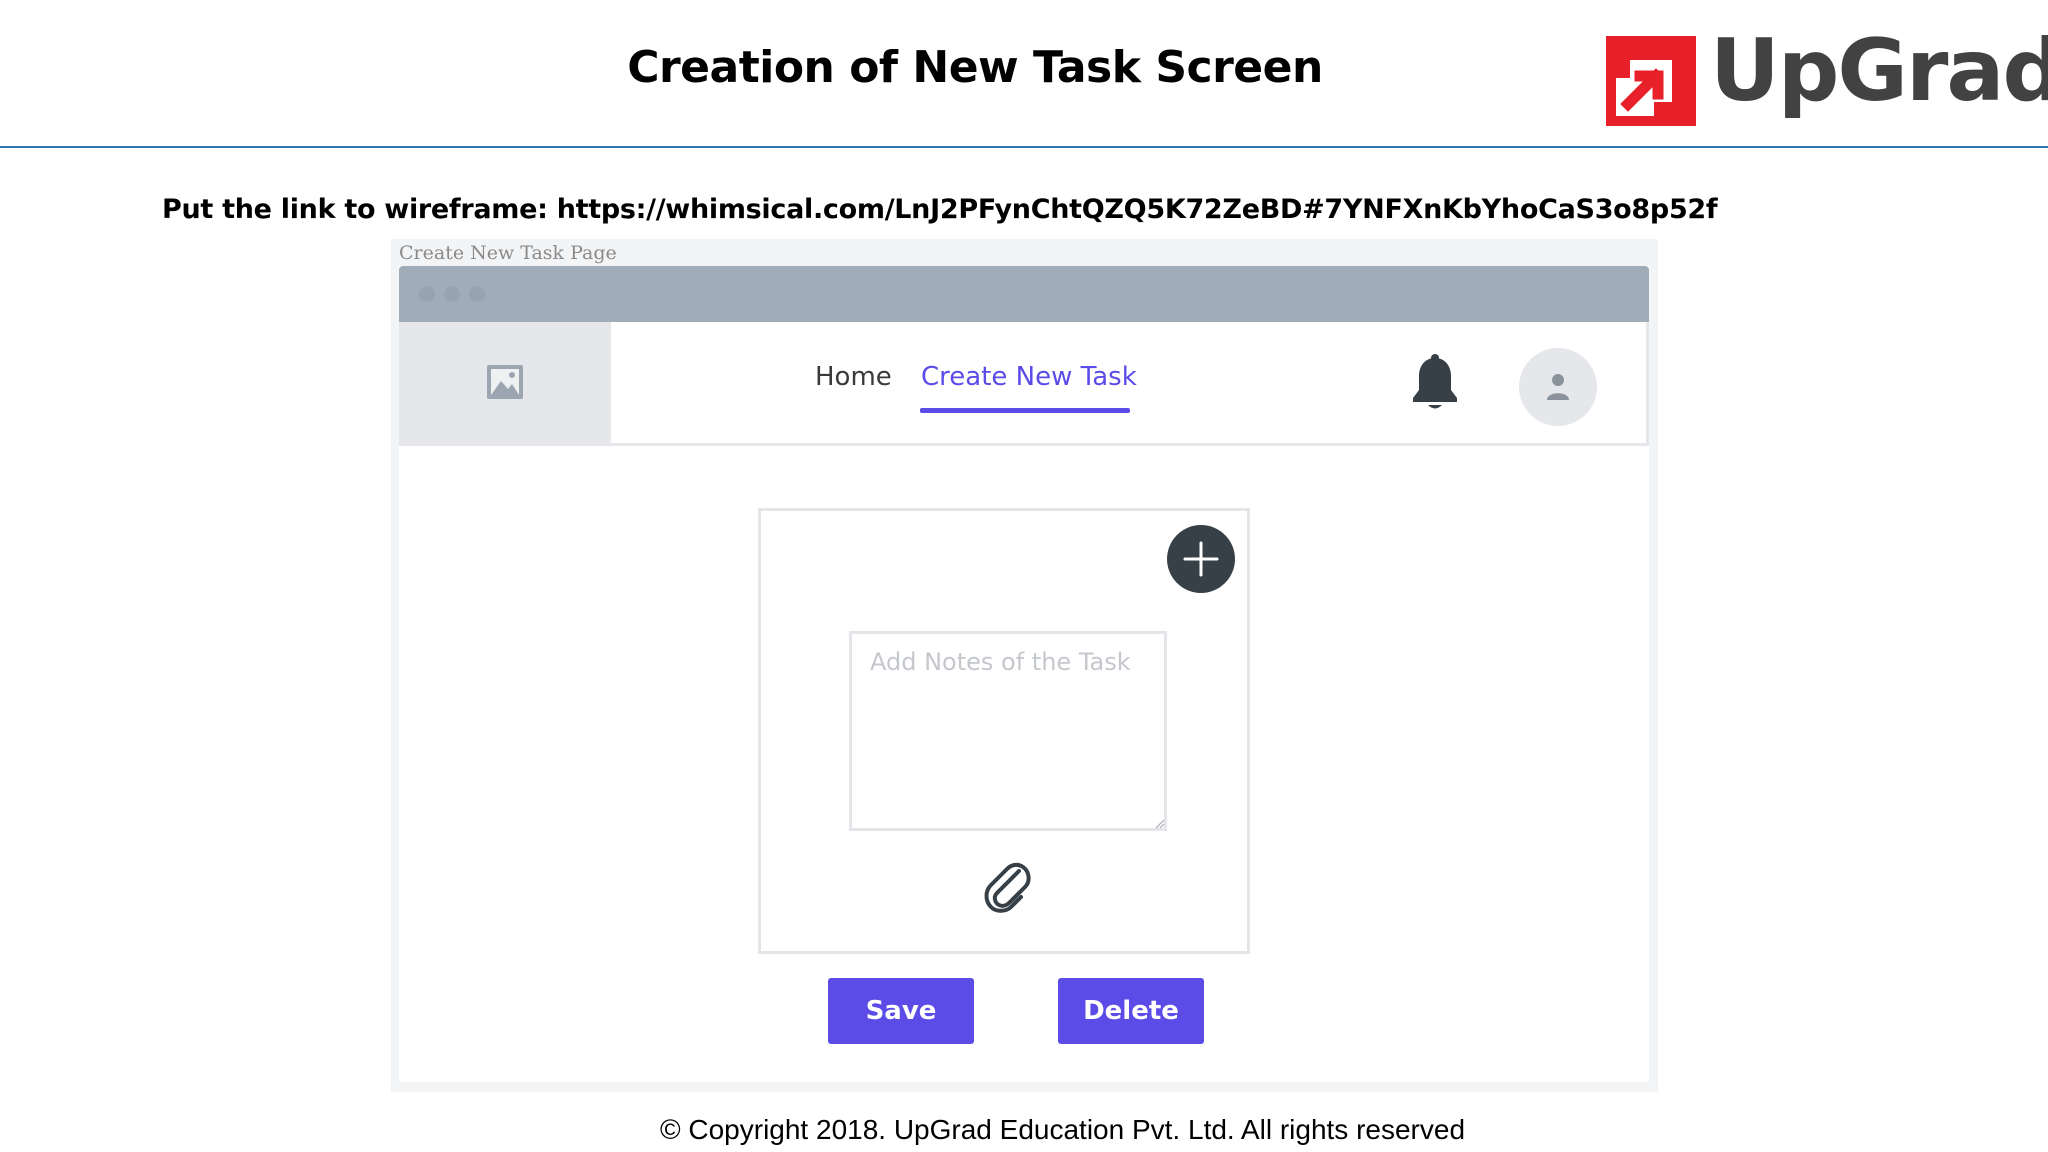 The image size is (2048, 1152). What do you see at coordinates (1879, 71) in the screenshot?
I see `upgrad-logo-text: UpGrad` at bounding box center [1879, 71].